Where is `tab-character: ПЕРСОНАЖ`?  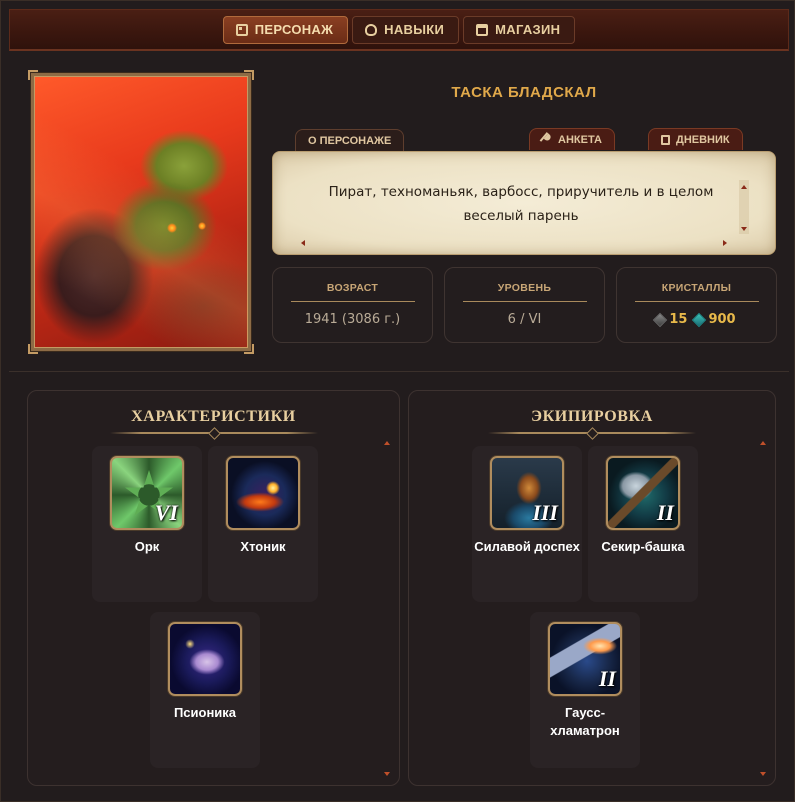 tab-character: ПЕРСОНАЖ is located at coordinates (285, 29).